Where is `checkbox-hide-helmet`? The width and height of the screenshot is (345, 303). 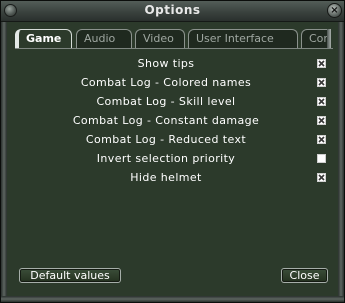
checkbox-hide-helmet is located at coordinates (321, 177).